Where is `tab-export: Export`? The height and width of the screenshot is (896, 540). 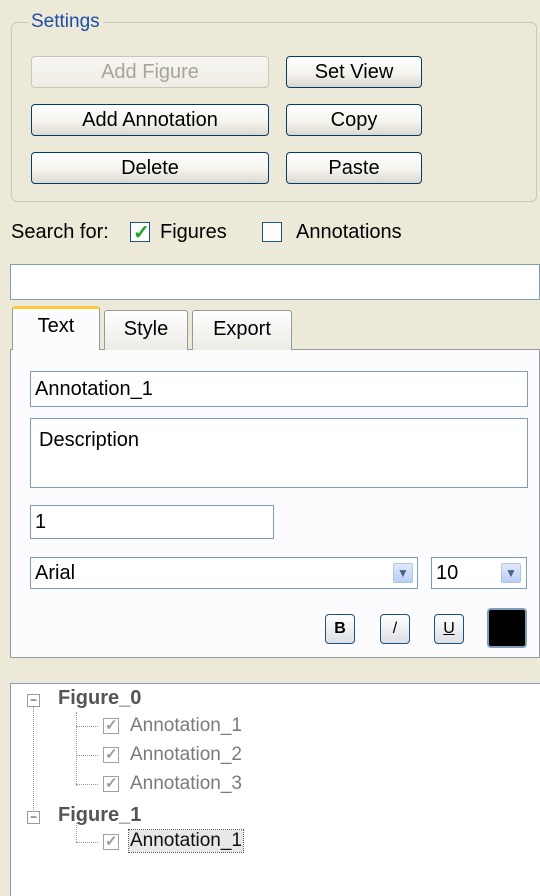
tab-export: Export is located at coordinates (242, 330).